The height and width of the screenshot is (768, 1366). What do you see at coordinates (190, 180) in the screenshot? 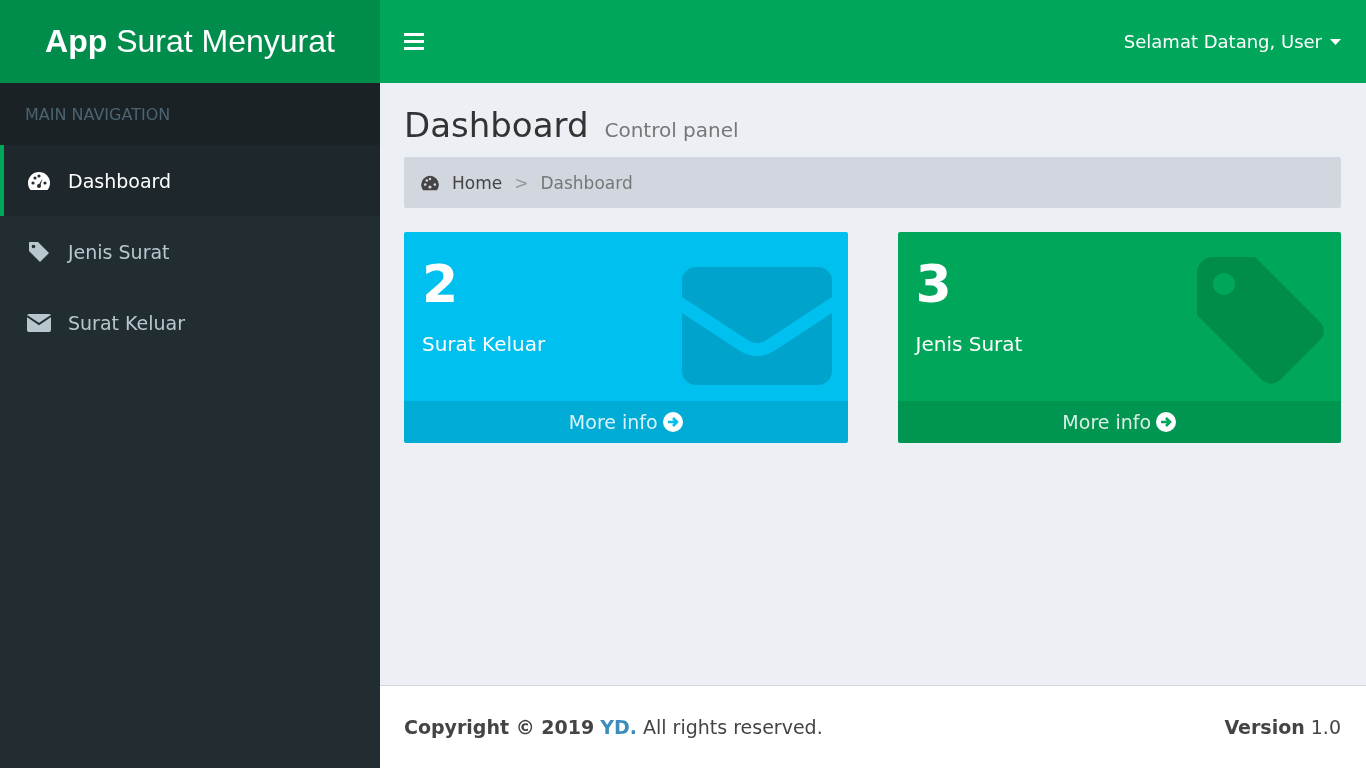
I see `sidebar-item: Dashboard` at bounding box center [190, 180].